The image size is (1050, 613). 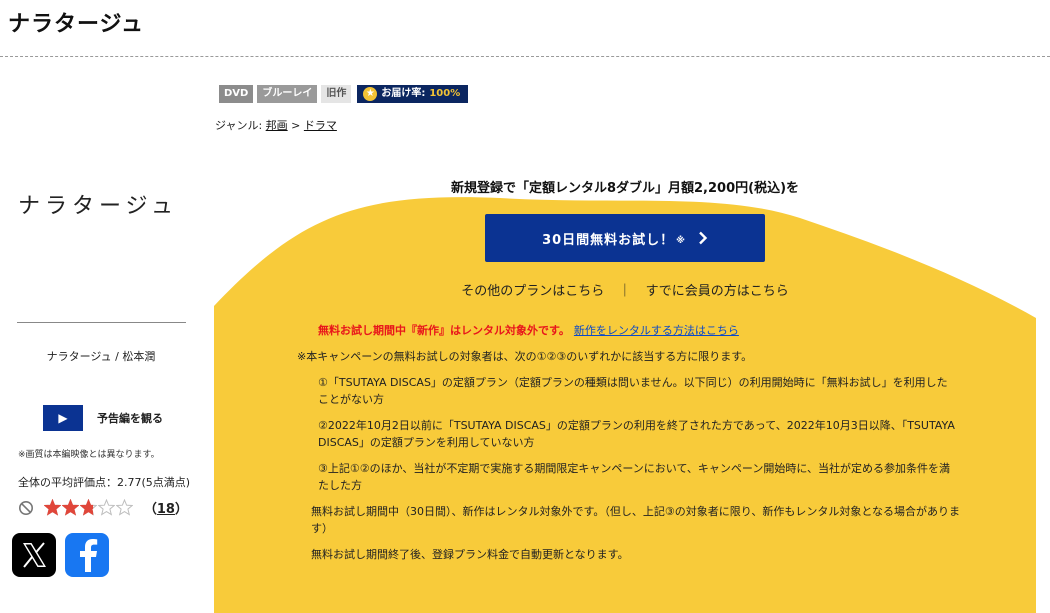 I want to click on star-icon: ★, so click(x=370, y=94).